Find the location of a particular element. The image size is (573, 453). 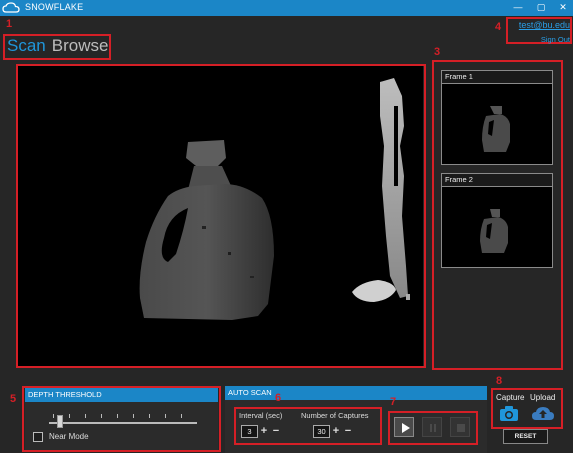

tab-browse: Browse is located at coordinates (80, 45).